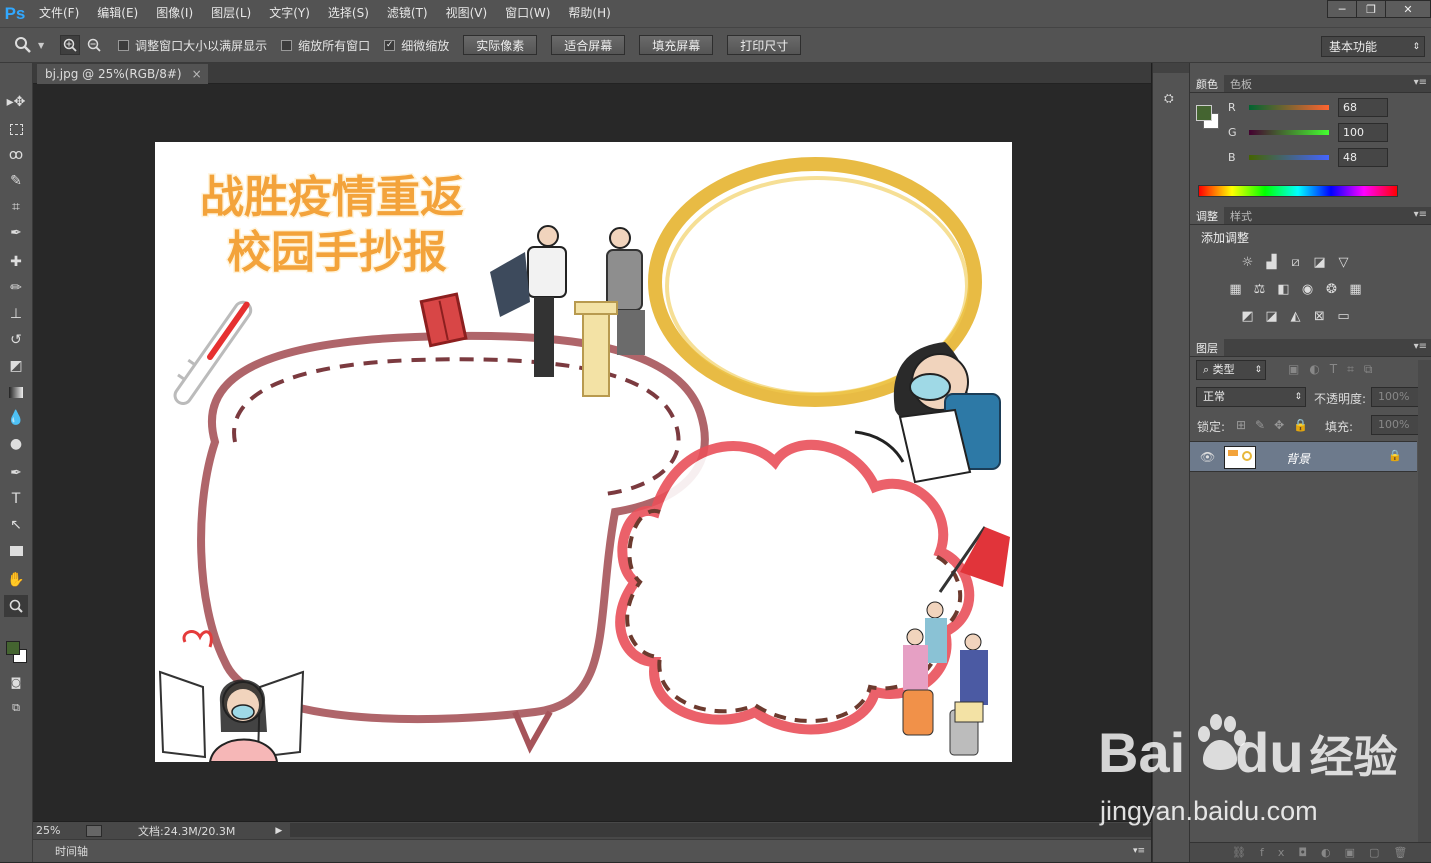  What do you see at coordinates (192, 45) in the screenshot?
I see `resize-windows-checkbox: 调整窗口大小以满屏显示` at bounding box center [192, 45].